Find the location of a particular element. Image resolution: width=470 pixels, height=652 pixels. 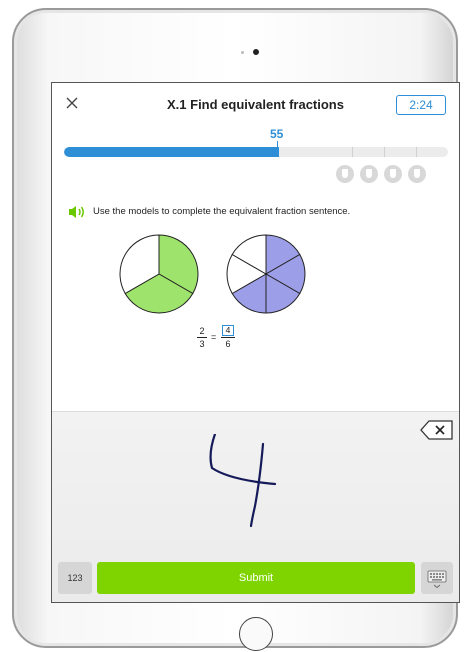

number-mode-button: 123 is located at coordinates (75, 578).